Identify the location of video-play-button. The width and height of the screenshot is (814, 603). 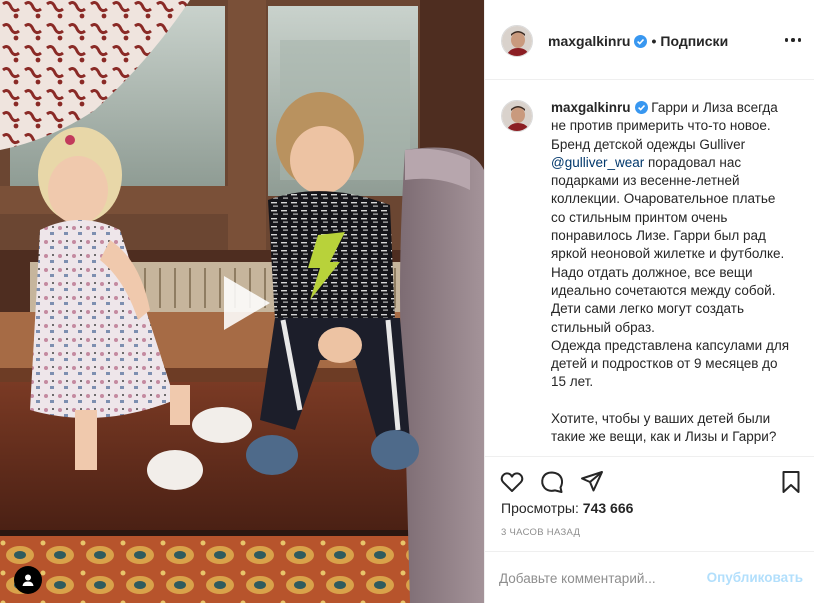
(243, 303).